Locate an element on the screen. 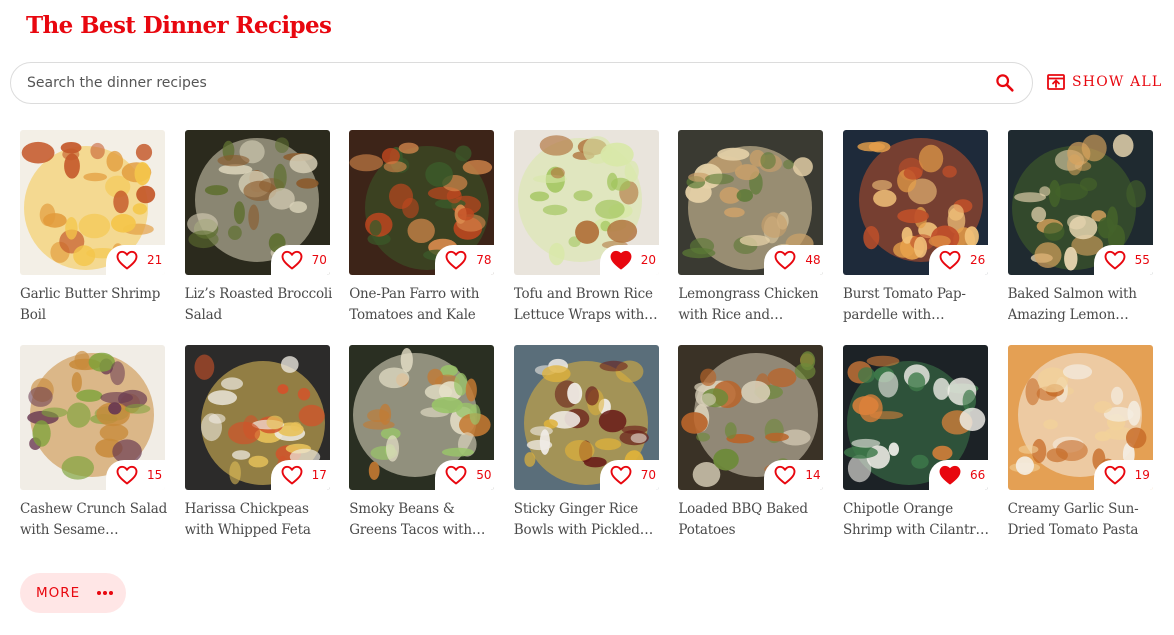 The width and height of the screenshot is (1174, 635). recipe-title: Liz’s Roasted Broccoli Salad is located at coordinates (259, 305).